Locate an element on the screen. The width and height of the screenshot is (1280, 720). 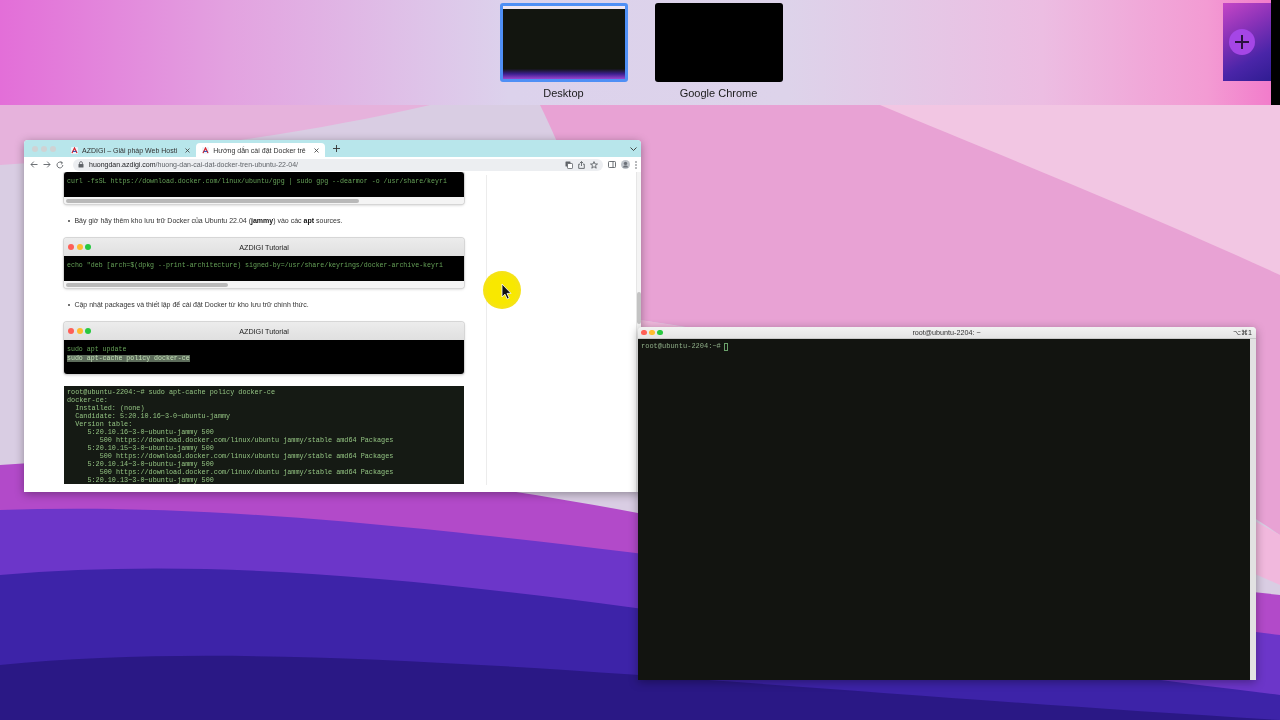
caret-icon is located at coordinates (633, 148).